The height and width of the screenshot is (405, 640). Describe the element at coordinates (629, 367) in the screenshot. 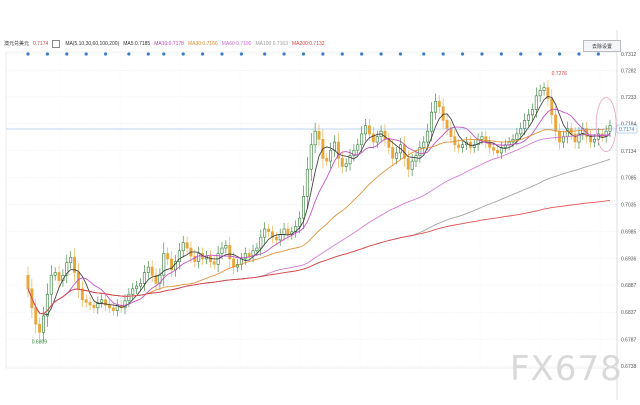

I see `y-tick-label: 0.6738` at that location.